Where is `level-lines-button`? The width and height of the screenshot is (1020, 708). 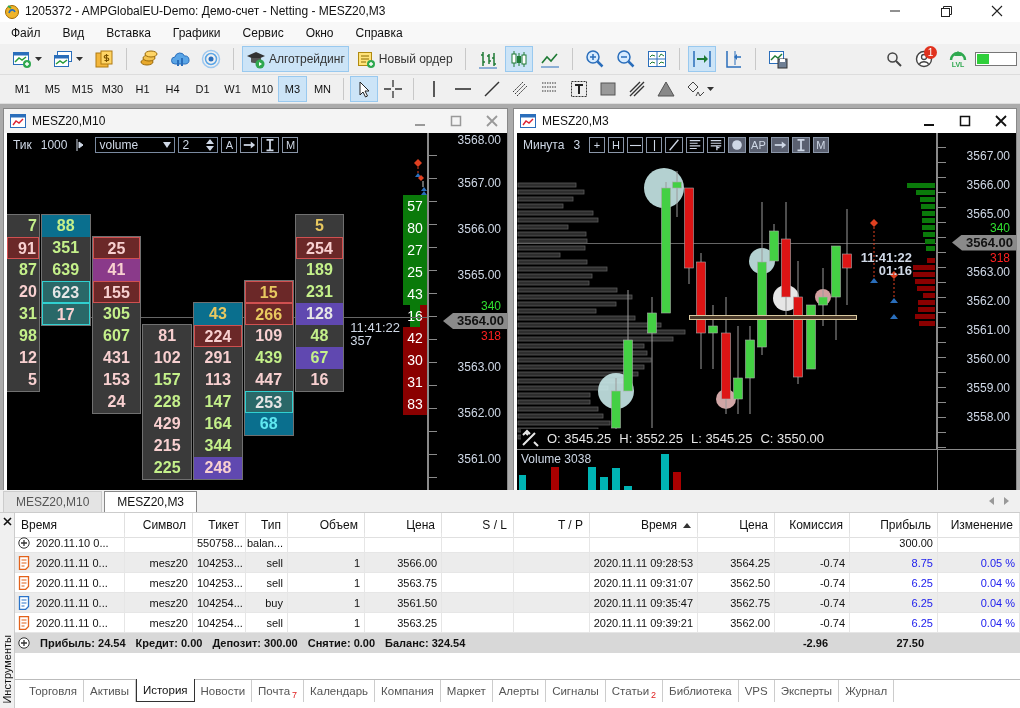
level-lines-button is located at coordinates (716, 145).